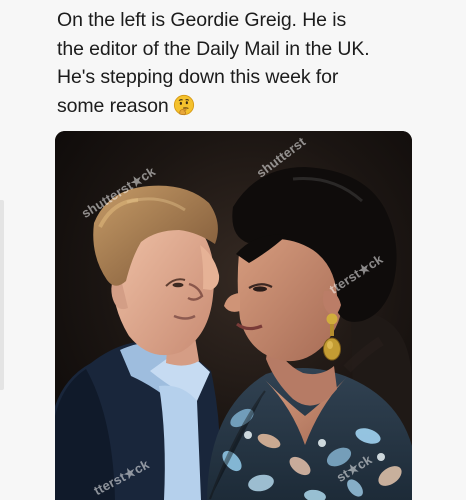 The height and width of the screenshot is (500, 466). I want to click on caption-line-3: He's stepping down this week for, so click(198, 77).